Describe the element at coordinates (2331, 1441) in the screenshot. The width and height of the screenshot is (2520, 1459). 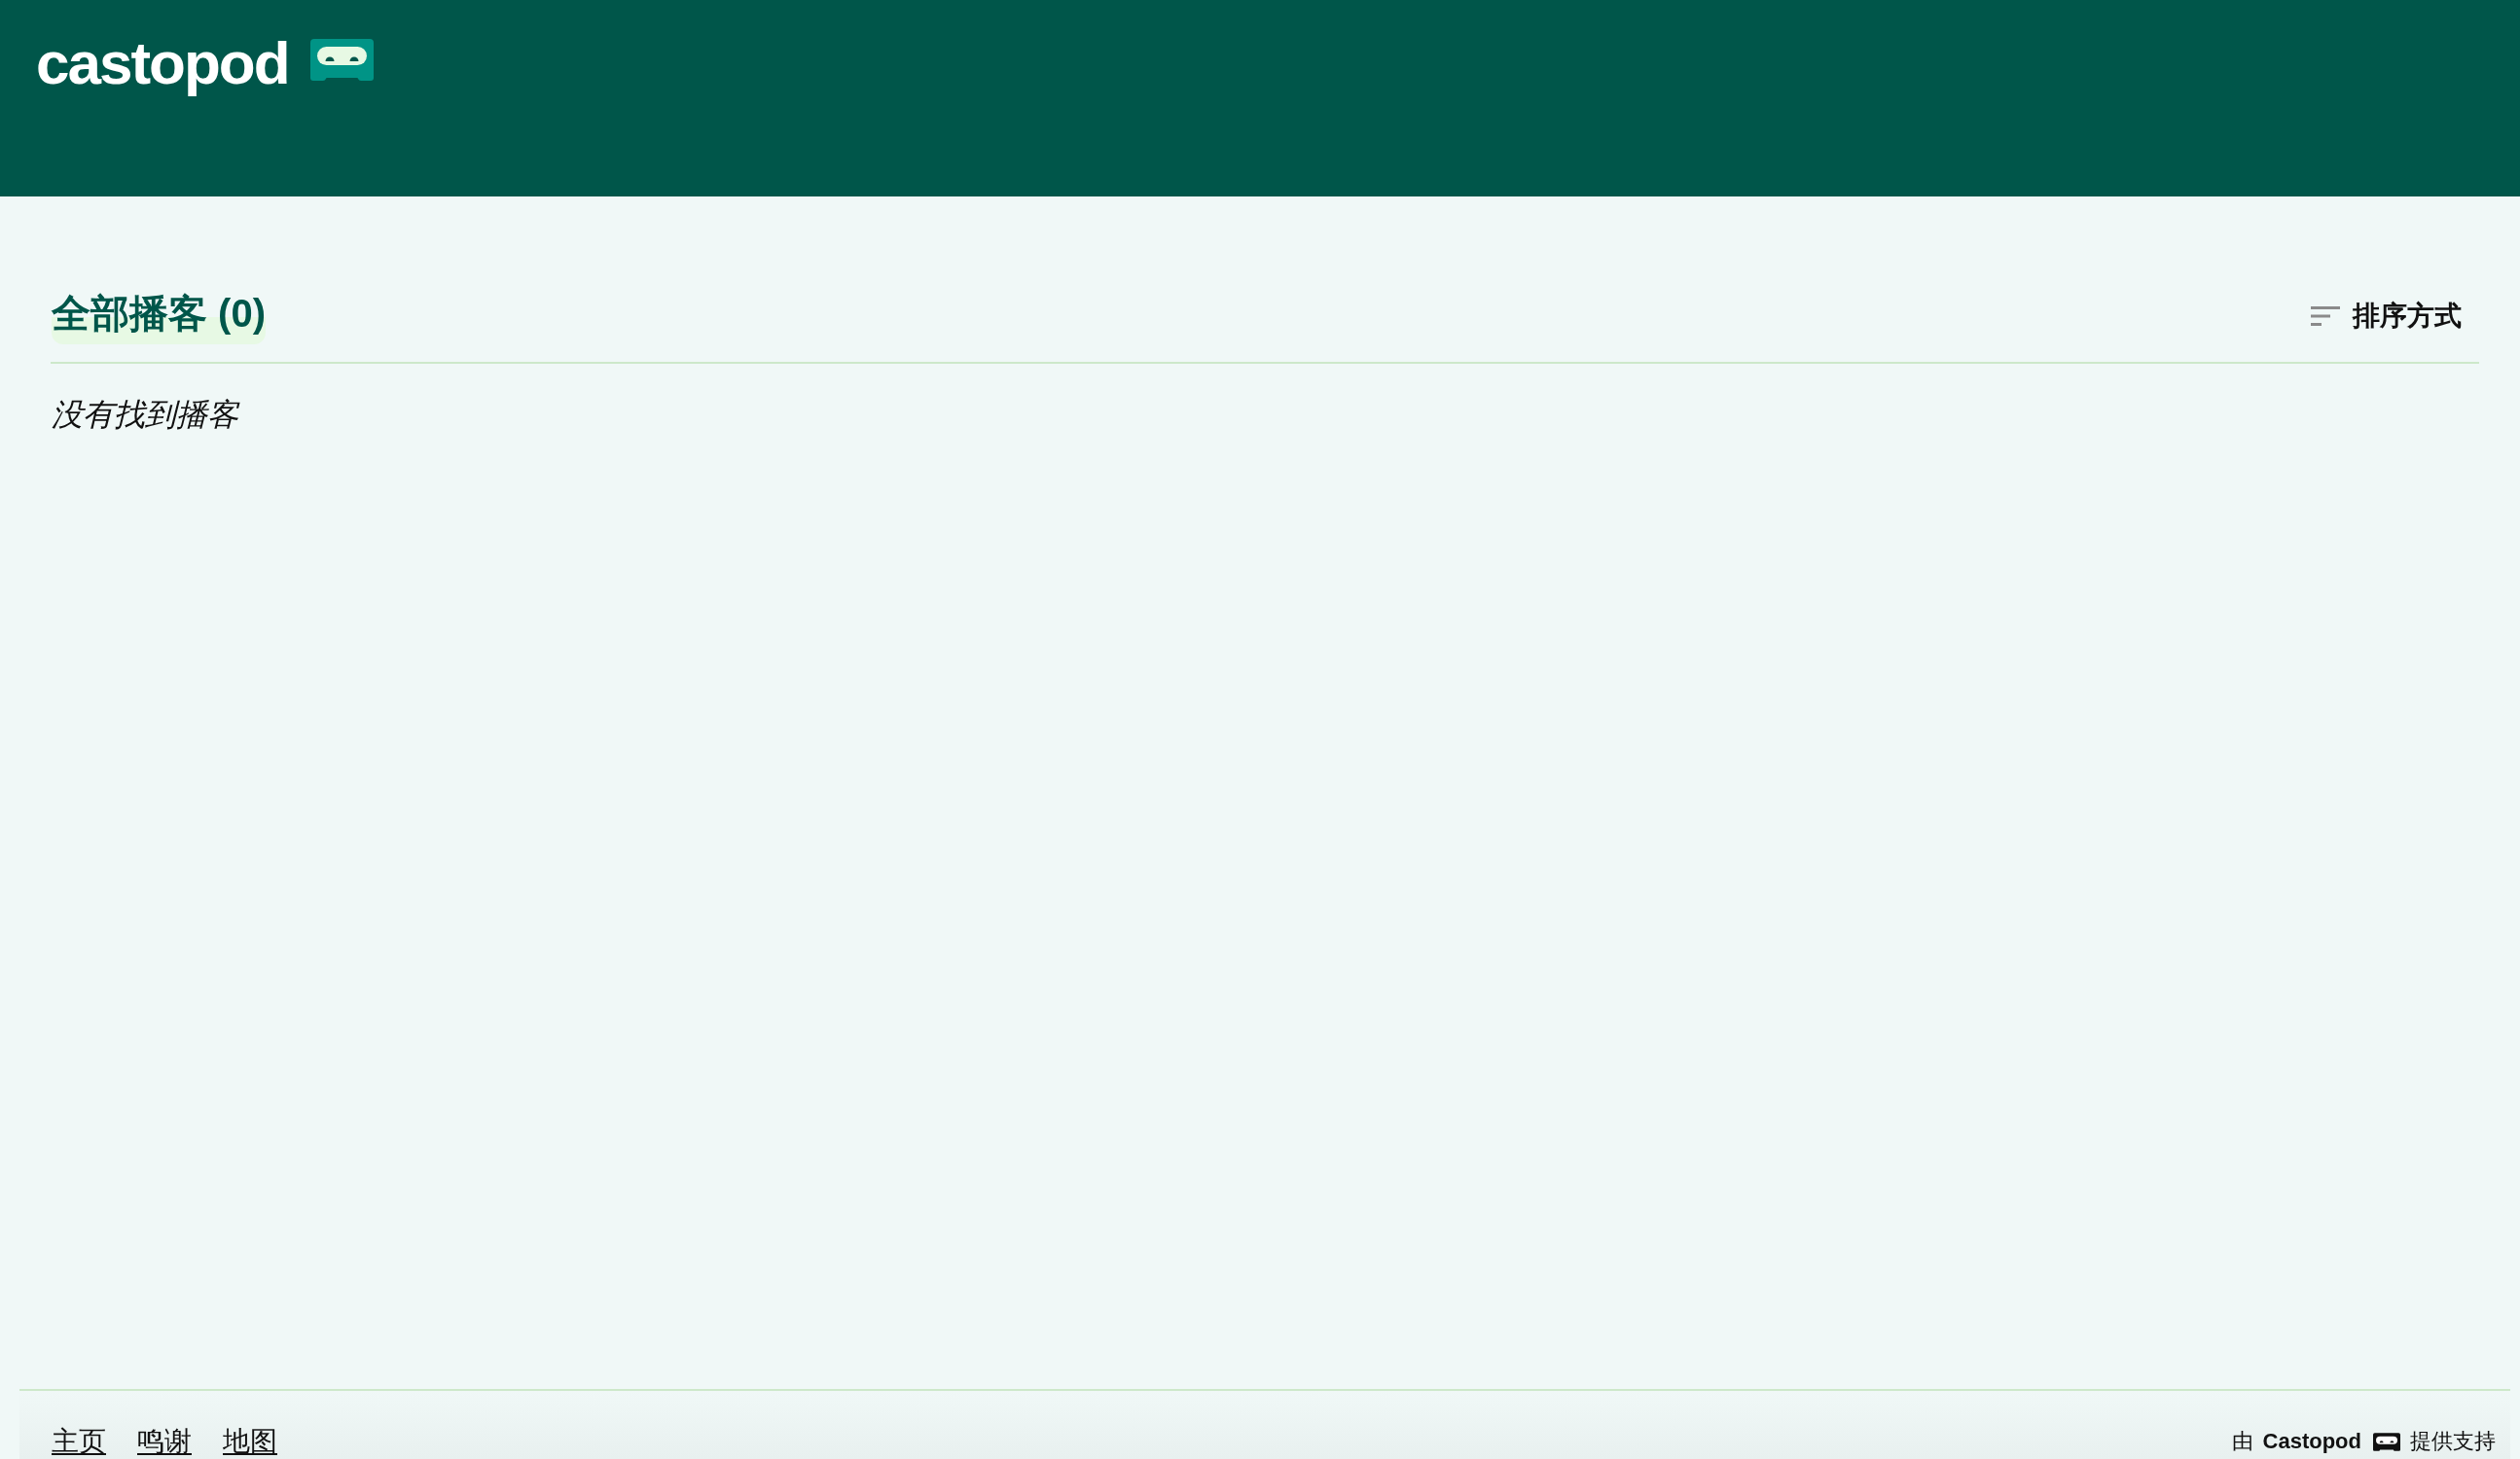
I see `castopod-link: Castopod` at that location.